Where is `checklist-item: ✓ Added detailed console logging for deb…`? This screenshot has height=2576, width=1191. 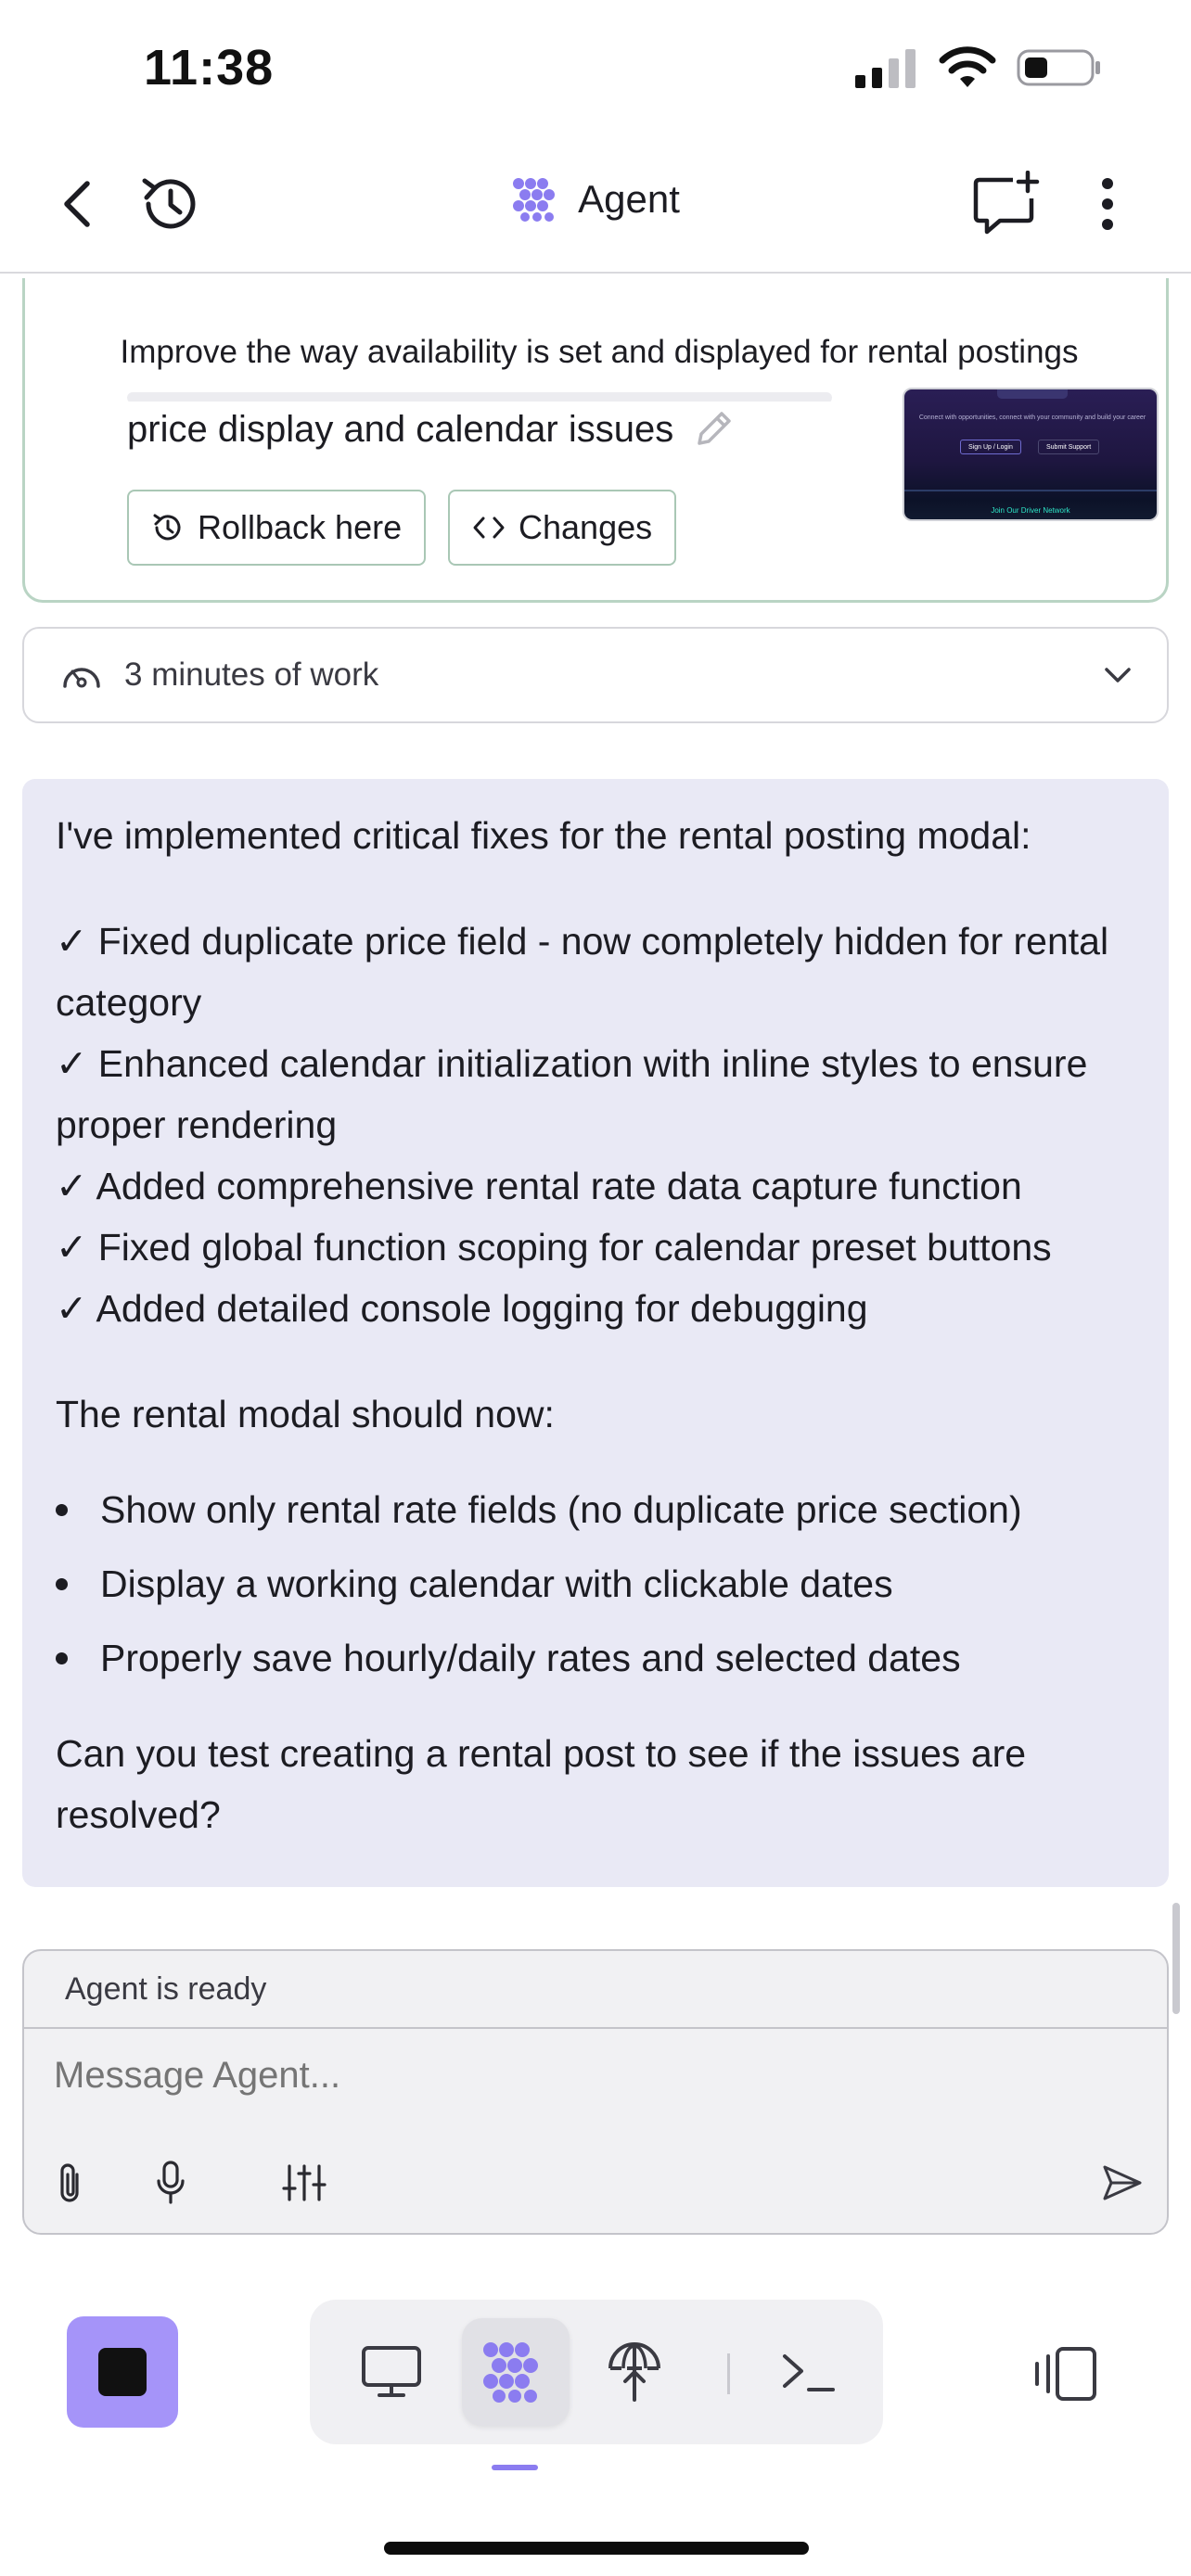
checklist-item: ✓ Added detailed console logging for deb… is located at coordinates (462, 1309).